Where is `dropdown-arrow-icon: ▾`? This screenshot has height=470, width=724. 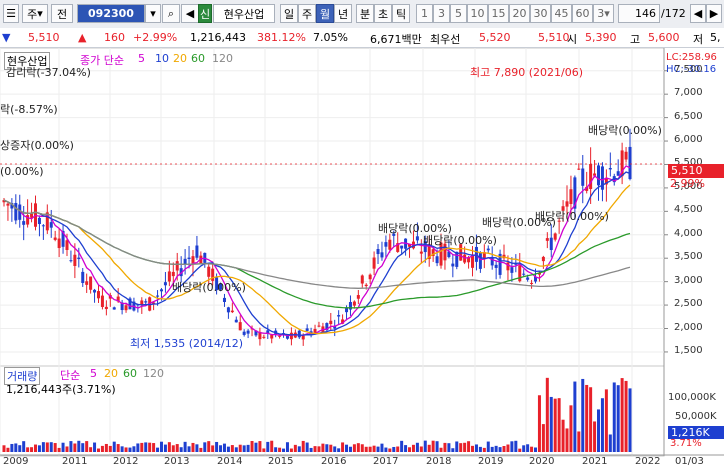 dropdown-arrow-icon: ▾ is located at coordinates (153, 13).